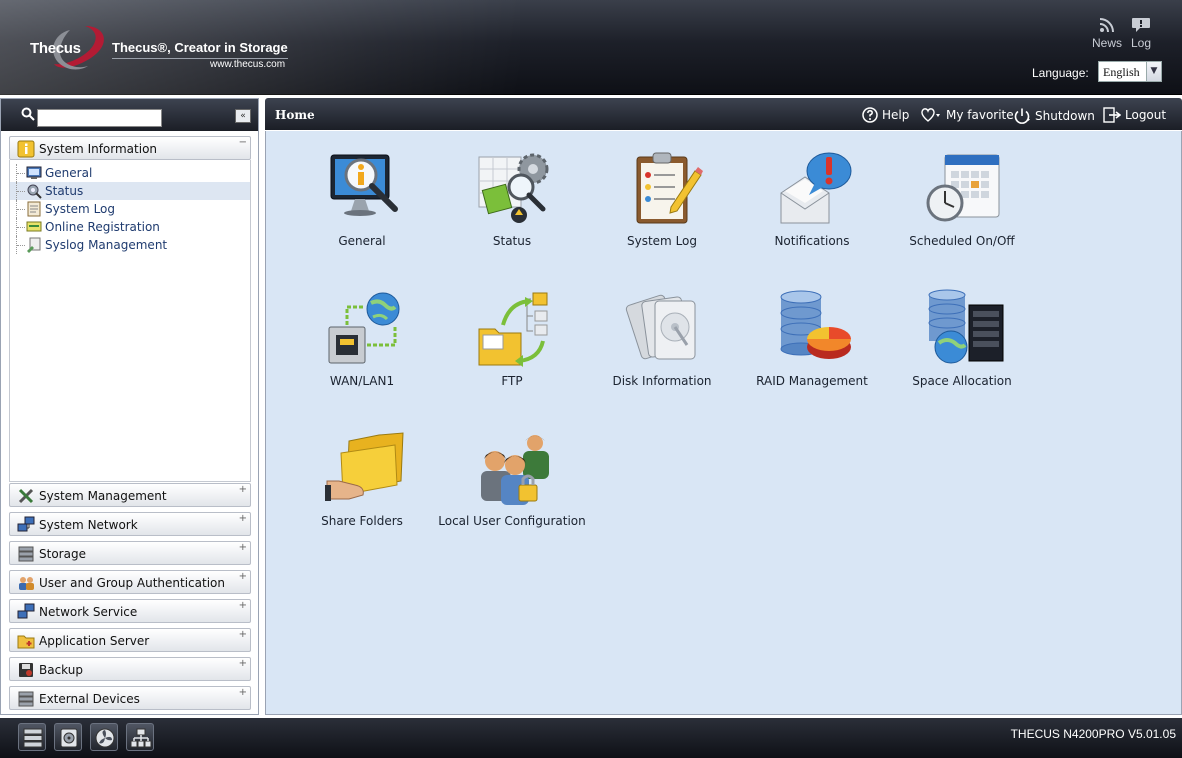 Image resolution: width=1182 pixels, height=758 pixels. I want to click on sidebar-item-status: Status, so click(130, 191).